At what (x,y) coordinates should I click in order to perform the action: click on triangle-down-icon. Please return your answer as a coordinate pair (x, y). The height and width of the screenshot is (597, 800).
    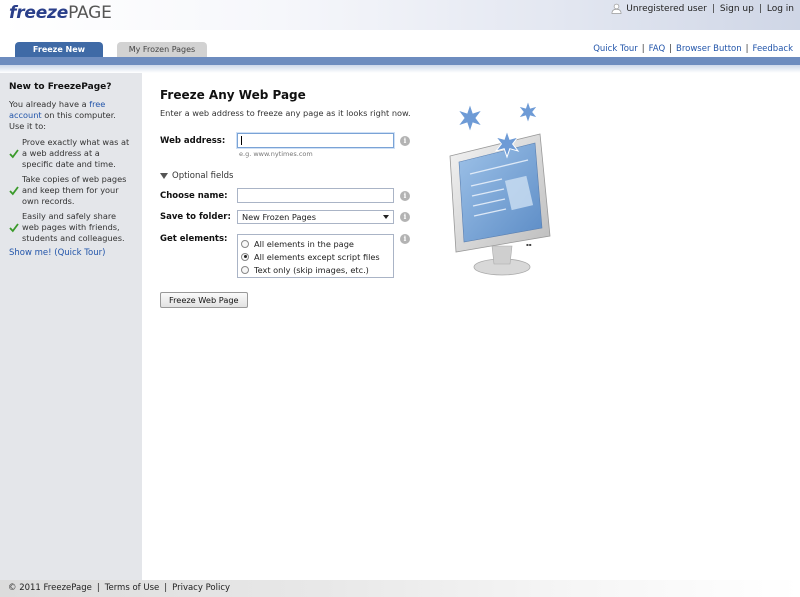
    Looking at the image, I should click on (164, 176).